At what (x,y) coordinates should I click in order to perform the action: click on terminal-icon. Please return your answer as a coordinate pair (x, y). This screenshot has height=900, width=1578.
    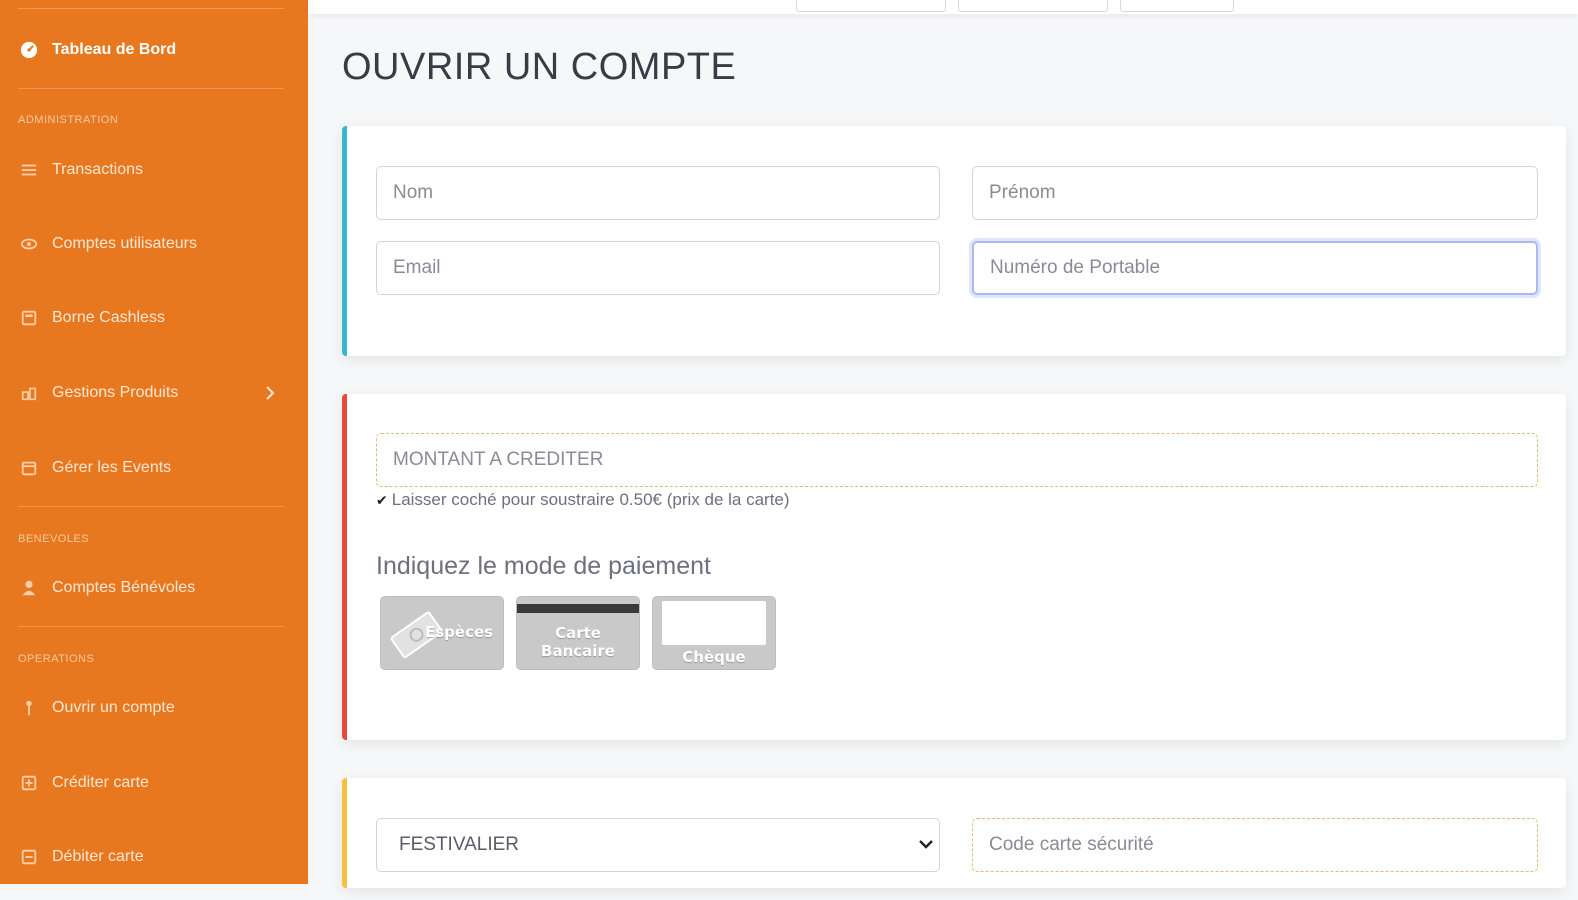
    Looking at the image, I should click on (29, 318).